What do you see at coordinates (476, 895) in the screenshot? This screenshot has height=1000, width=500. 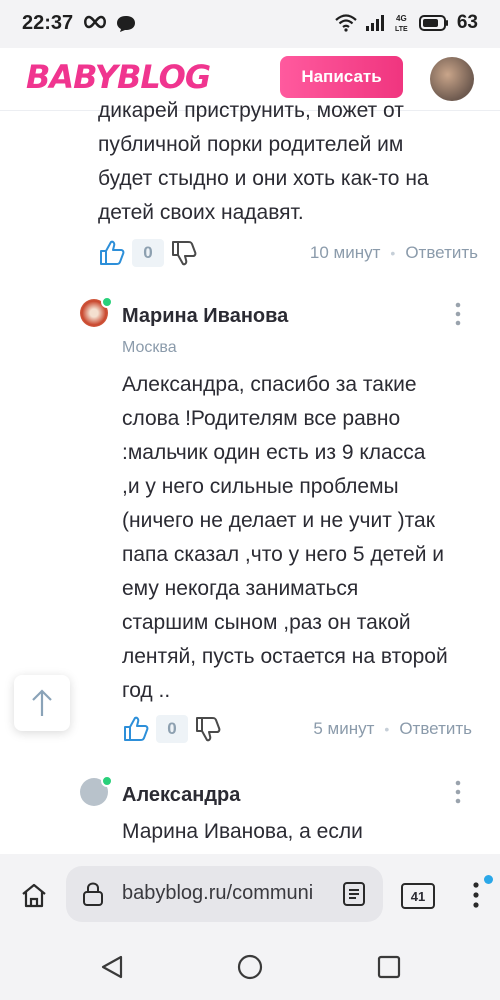 I see `menu-icon` at bounding box center [476, 895].